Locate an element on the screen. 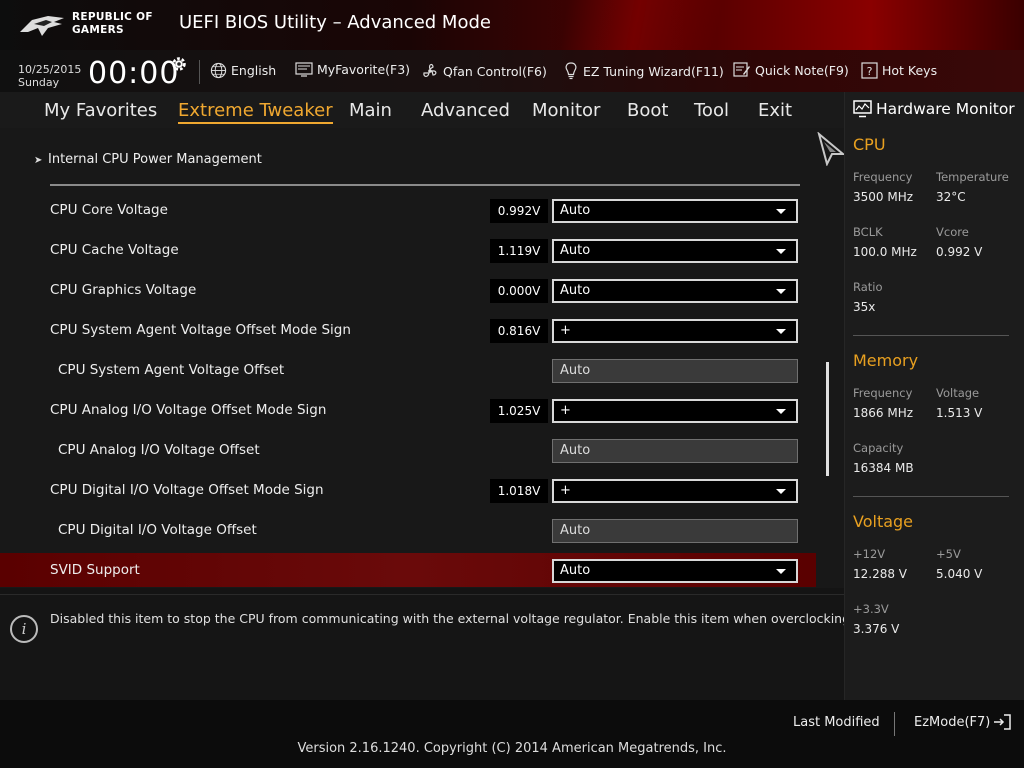 The image size is (1024, 768). tab-main: Main is located at coordinates (370, 110).